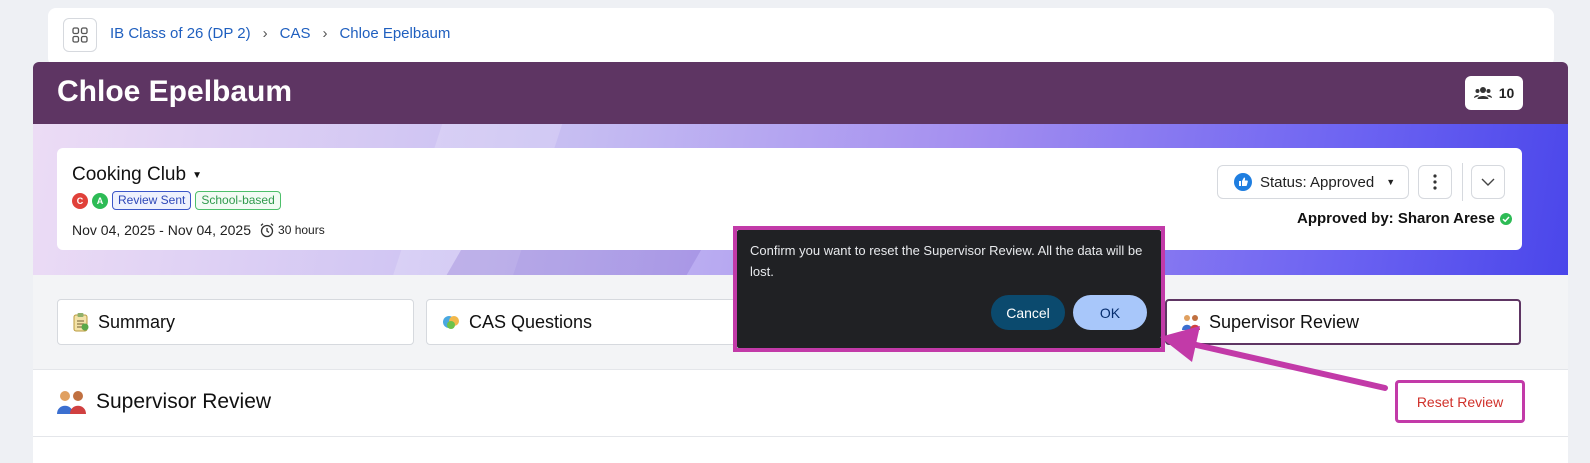 The height and width of the screenshot is (463, 1590). I want to click on creativity-badge: C, so click(80, 200).